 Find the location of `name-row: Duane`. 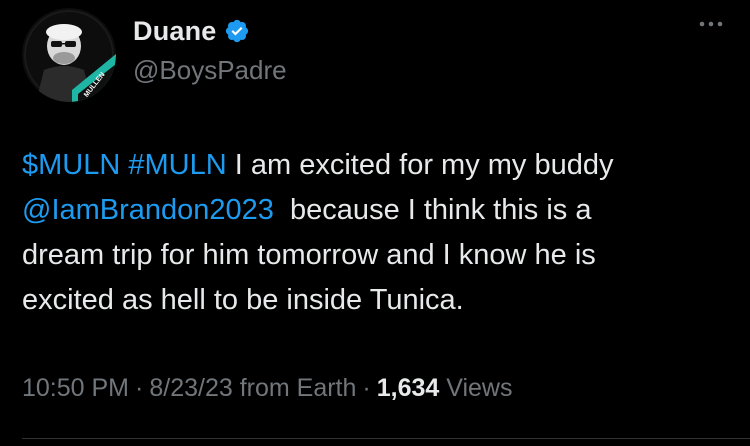

name-row: Duane is located at coordinates (210, 31).